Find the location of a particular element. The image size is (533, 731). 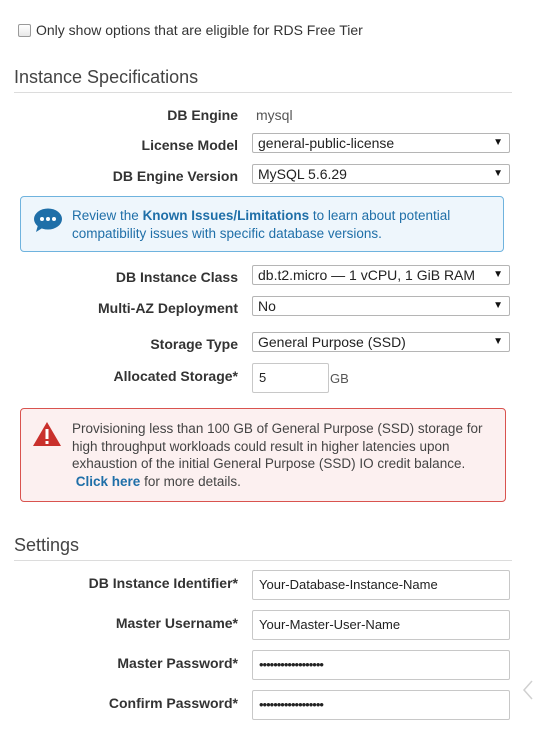

master-username-input: Your-Master-User-Name is located at coordinates (381, 625).